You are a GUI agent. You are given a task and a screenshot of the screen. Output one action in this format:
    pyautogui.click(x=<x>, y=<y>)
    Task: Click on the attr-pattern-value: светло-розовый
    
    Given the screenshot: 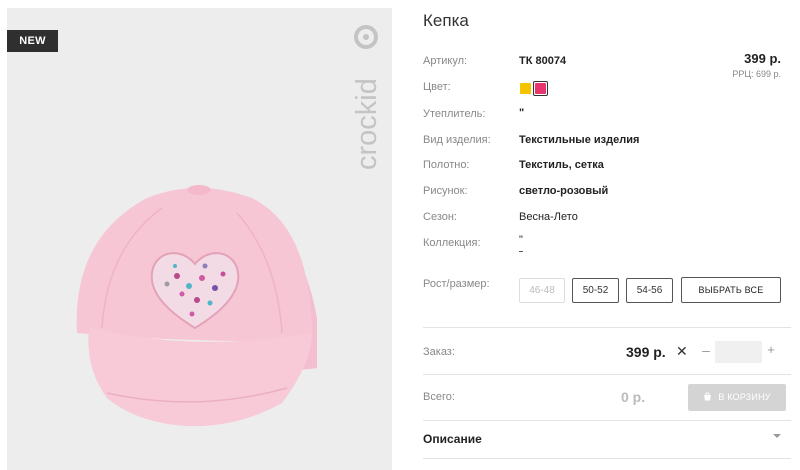 What is the action you would take?
    pyautogui.click(x=564, y=191)
    